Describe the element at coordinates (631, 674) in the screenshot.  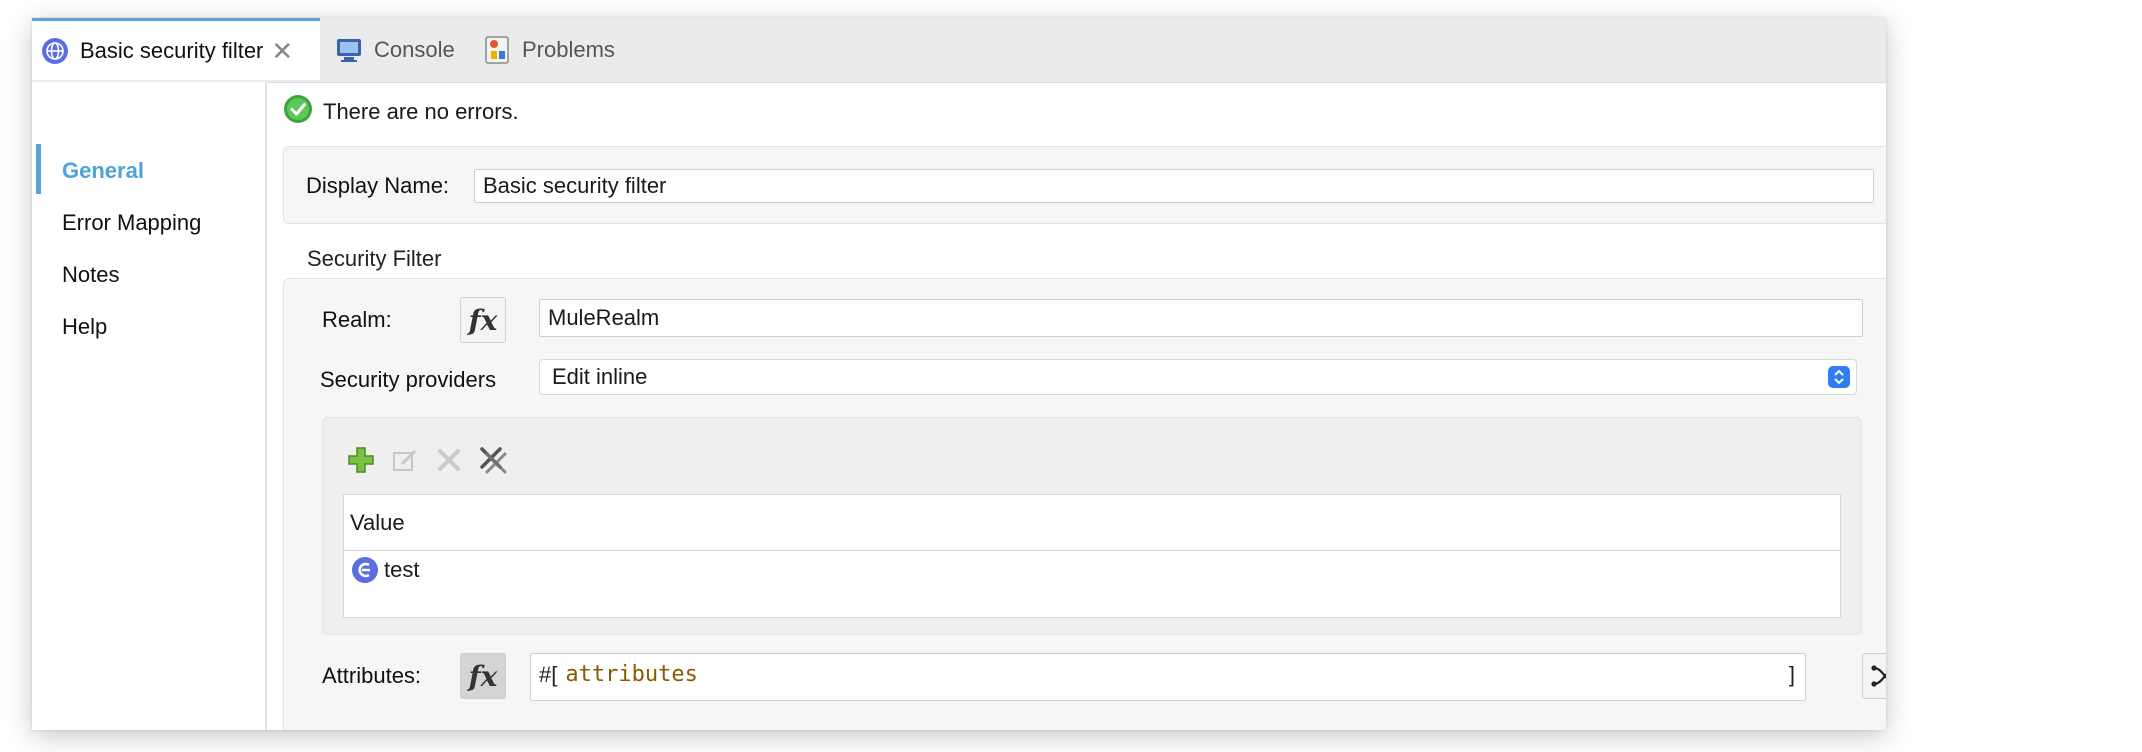
I see `expression-value: attributes` at that location.